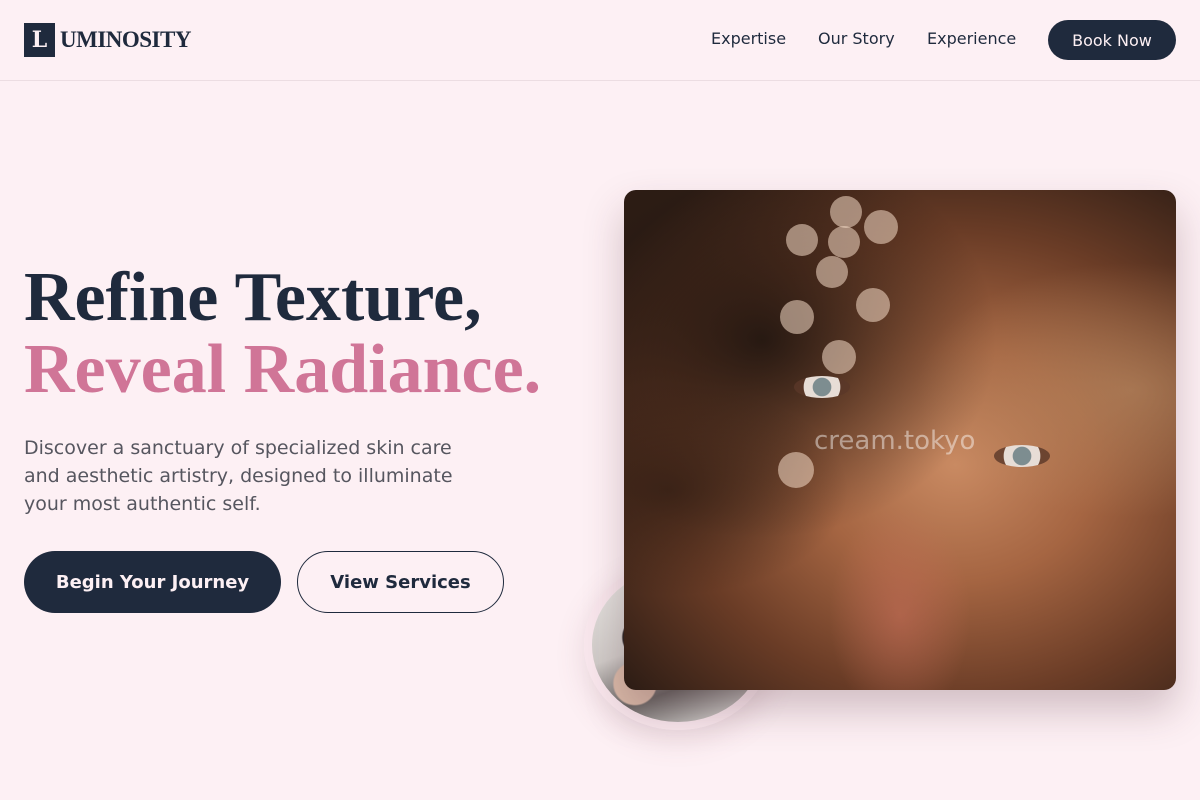 Image resolution: width=1200 pixels, height=800 pixels. I want to click on photo-eye-left, so click(822, 387).